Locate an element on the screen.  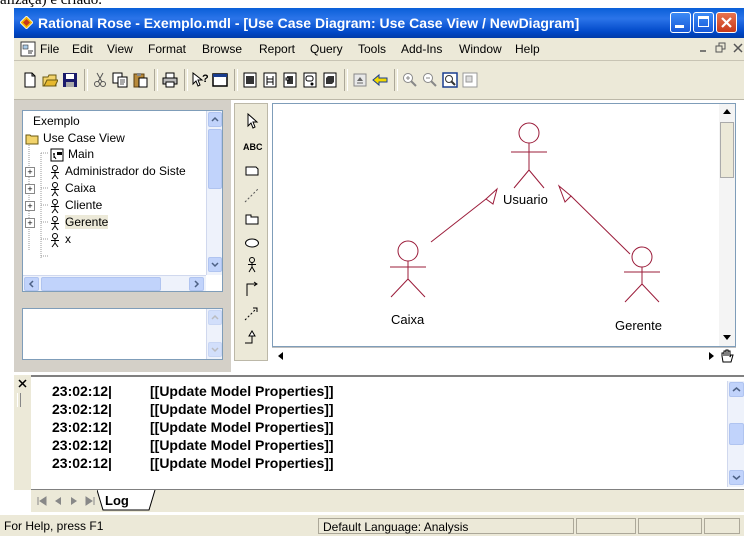
generalization-caixa-usuario is located at coordinates (464, 215).